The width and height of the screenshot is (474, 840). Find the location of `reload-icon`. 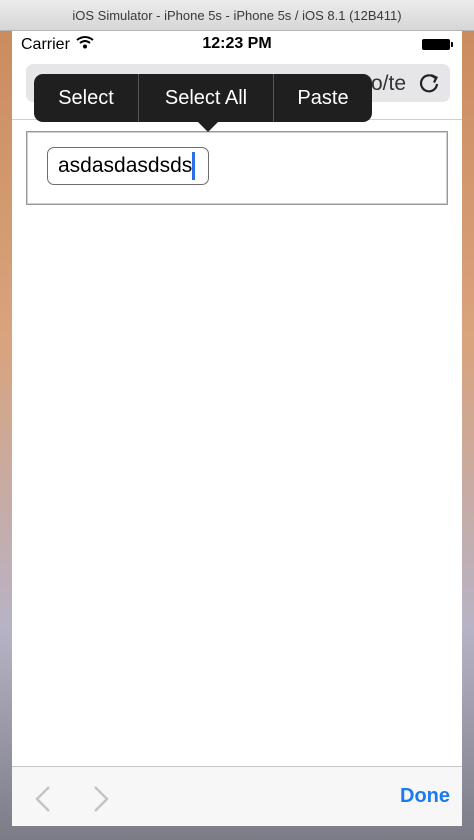

reload-icon is located at coordinates (429, 85).